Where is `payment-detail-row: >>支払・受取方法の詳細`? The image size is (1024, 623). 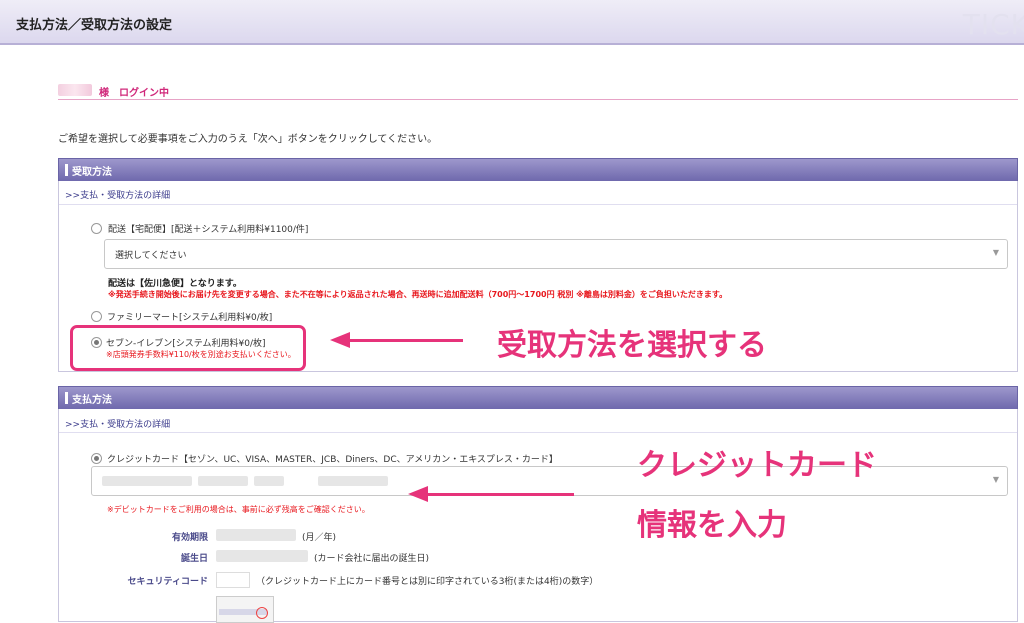
payment-detail-row: >>支払・受取方法の詳細 is located at coordinates (538, 421).